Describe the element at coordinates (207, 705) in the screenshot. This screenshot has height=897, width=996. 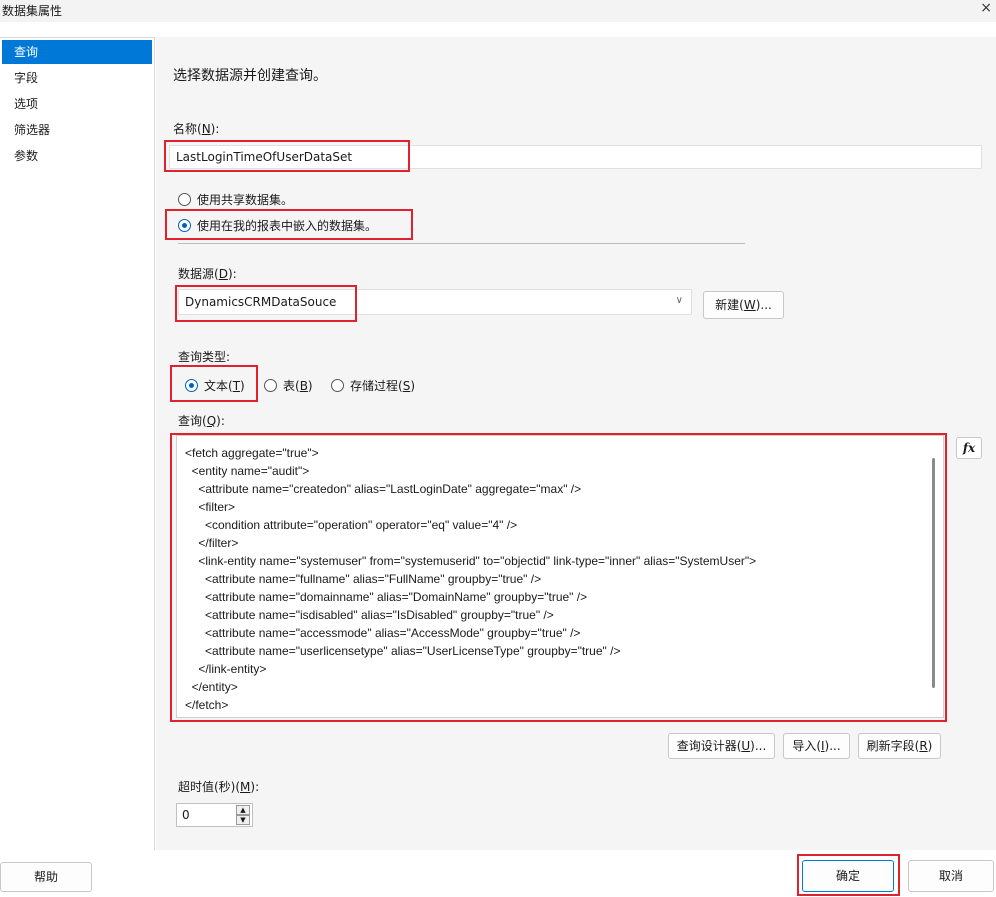
I see `query-line: </fetch>` at that location.